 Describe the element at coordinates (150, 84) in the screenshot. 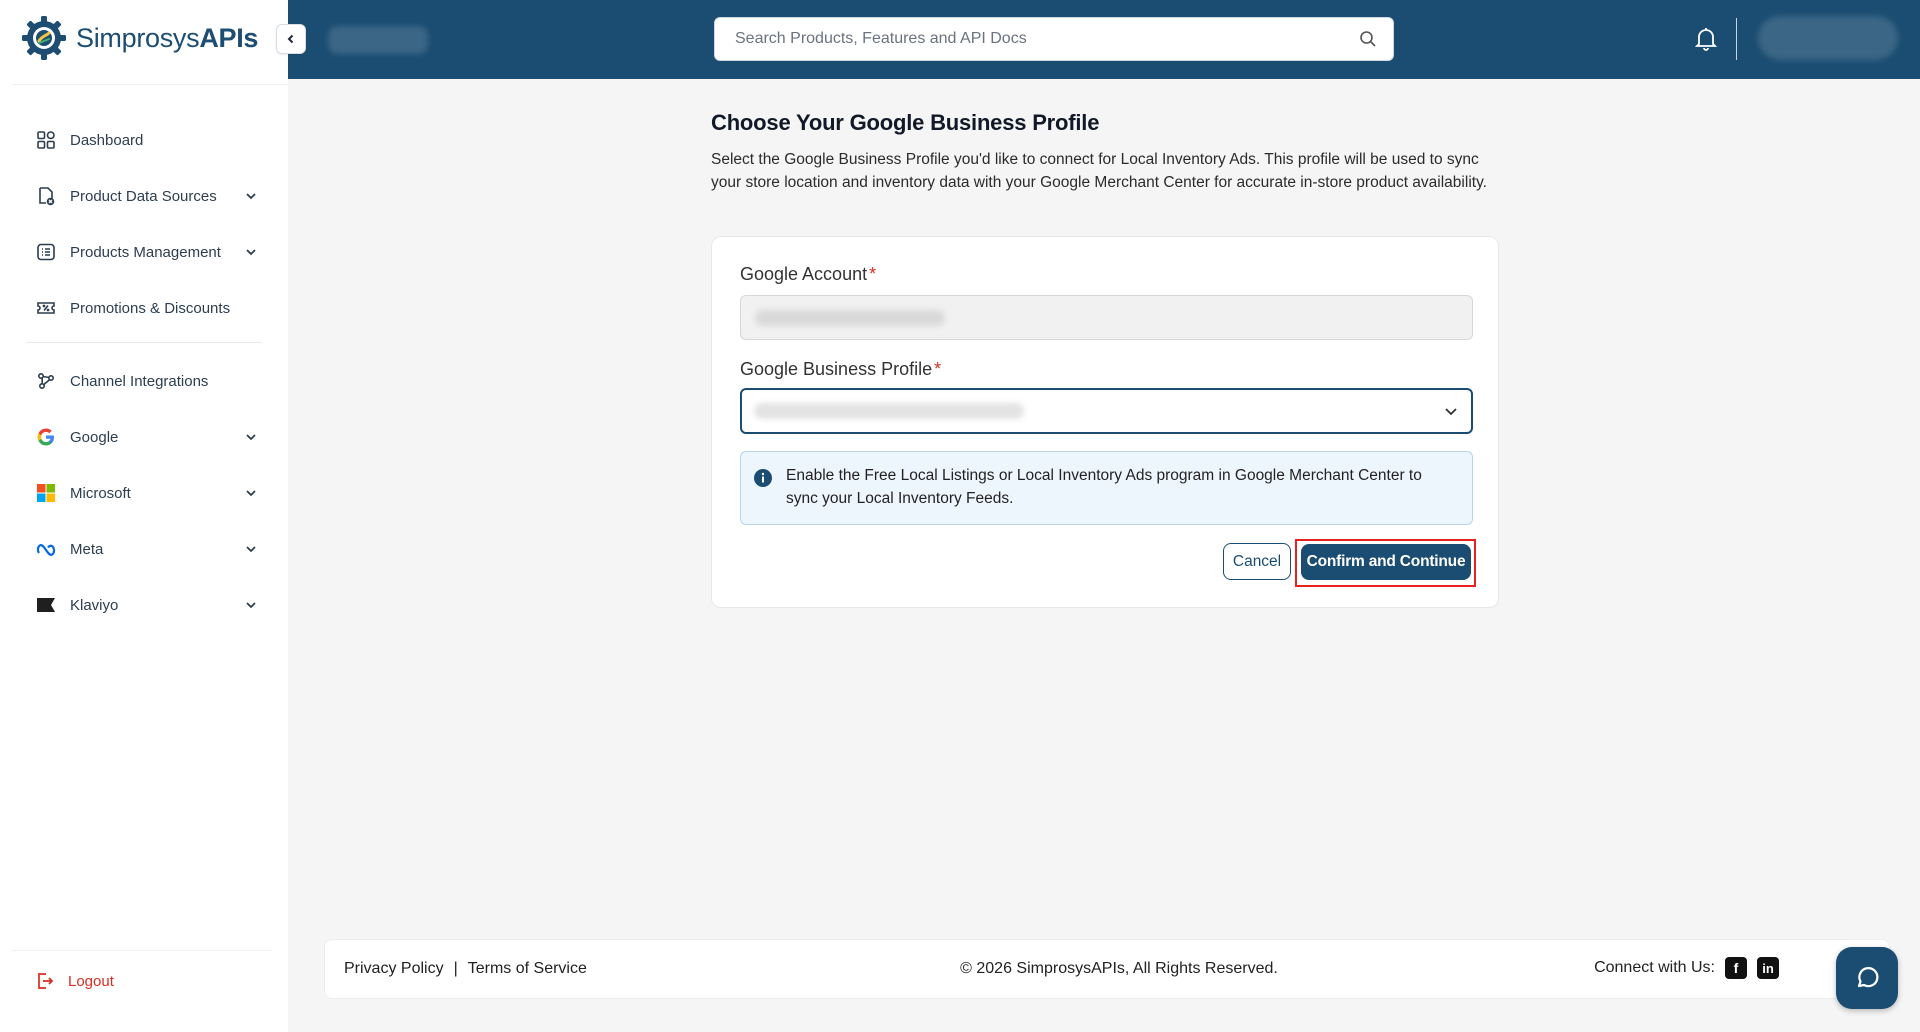

I see `logo-divider` at that location.